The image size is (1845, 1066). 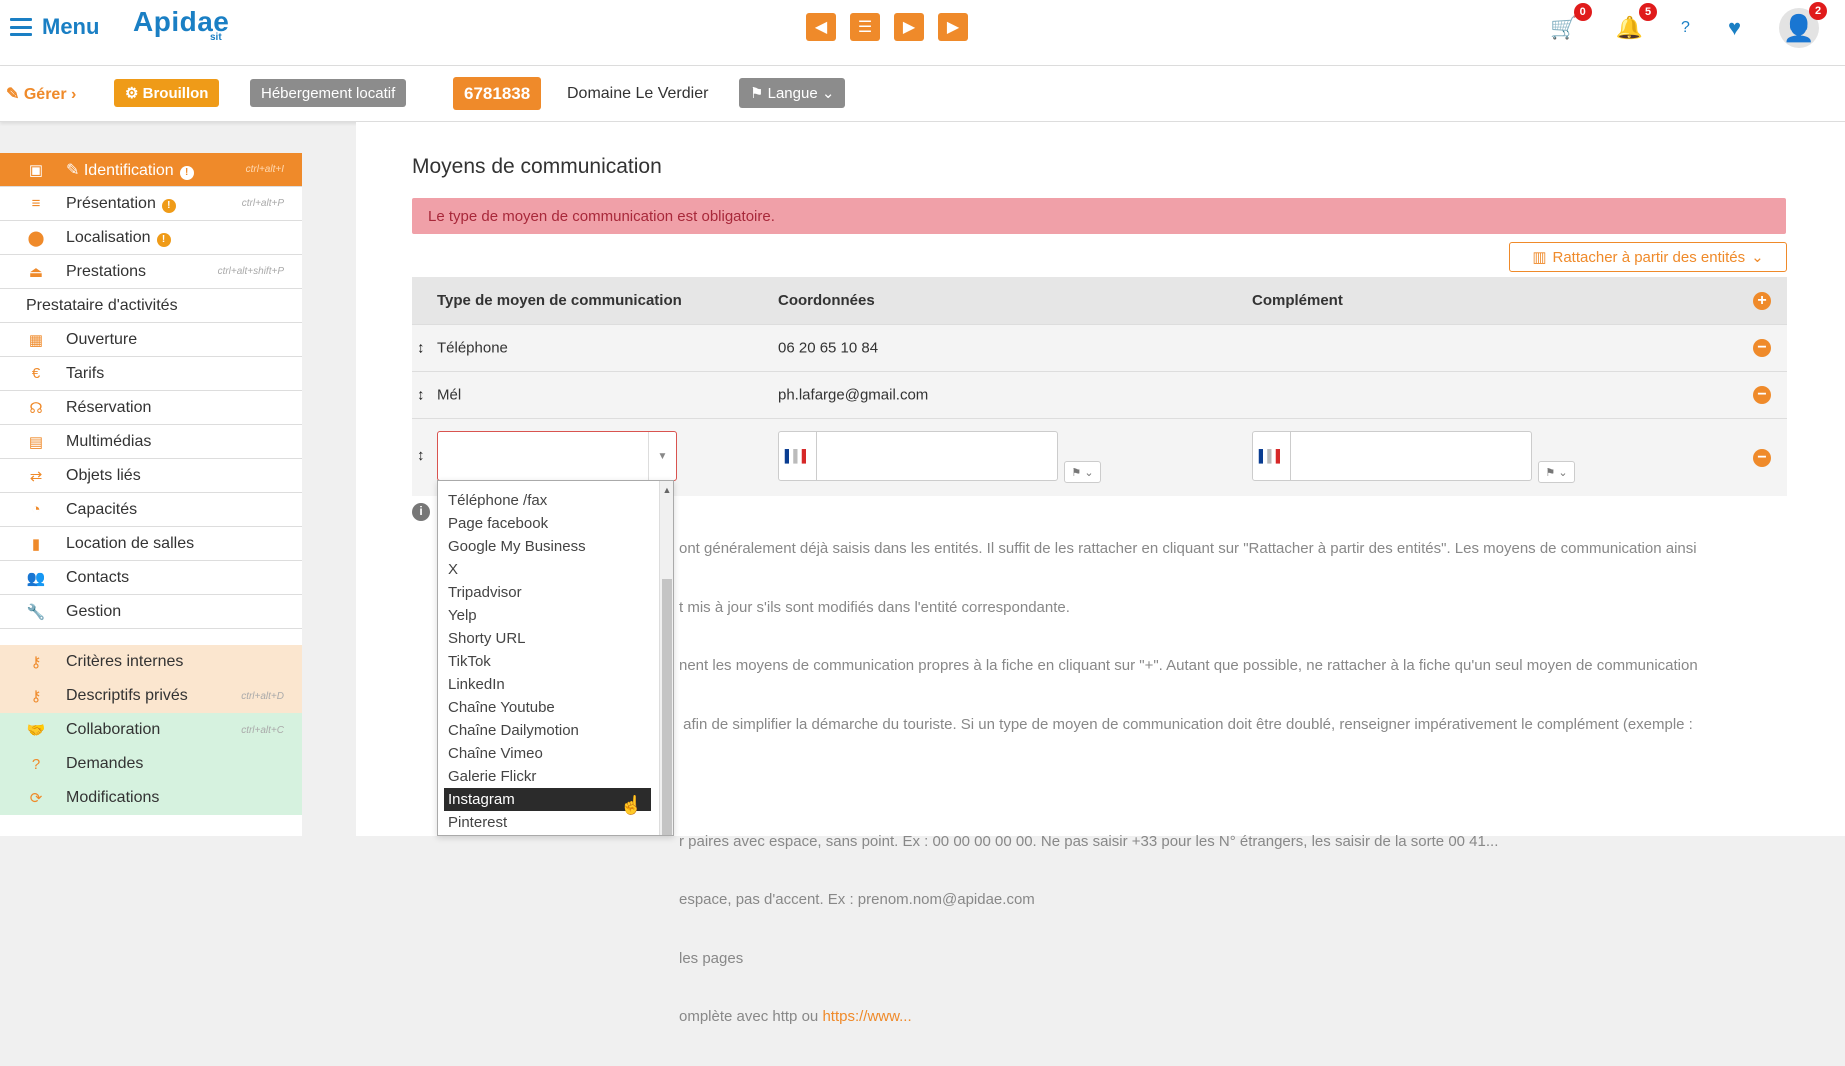 What do you see at coordinates (151, 374) in the screenshot?
I see `sidebar-item-tarifs: € Tarifs` at bounding box center [151, 374].